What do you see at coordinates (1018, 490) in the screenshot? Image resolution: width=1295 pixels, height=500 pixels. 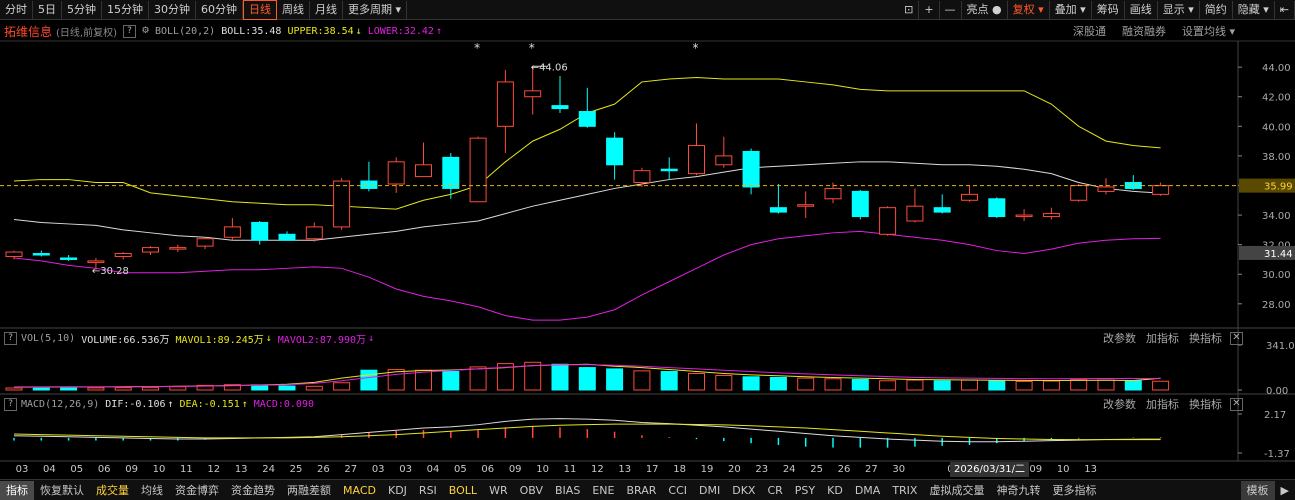 I see `indicator-tab-25: 神奇九转` at bounding box center [1018, 490].